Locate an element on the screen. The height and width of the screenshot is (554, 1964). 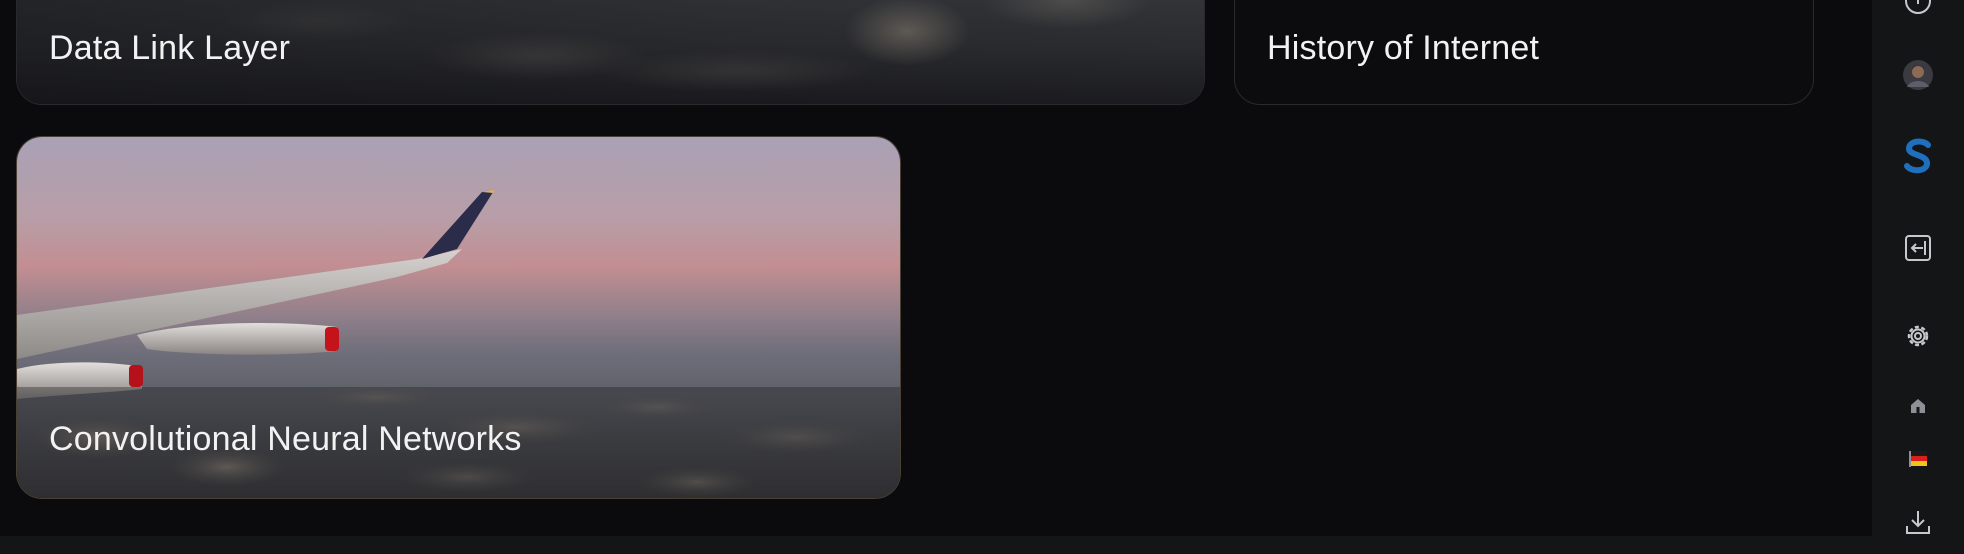
right-sidebar is located at coordinates (1918, 277).